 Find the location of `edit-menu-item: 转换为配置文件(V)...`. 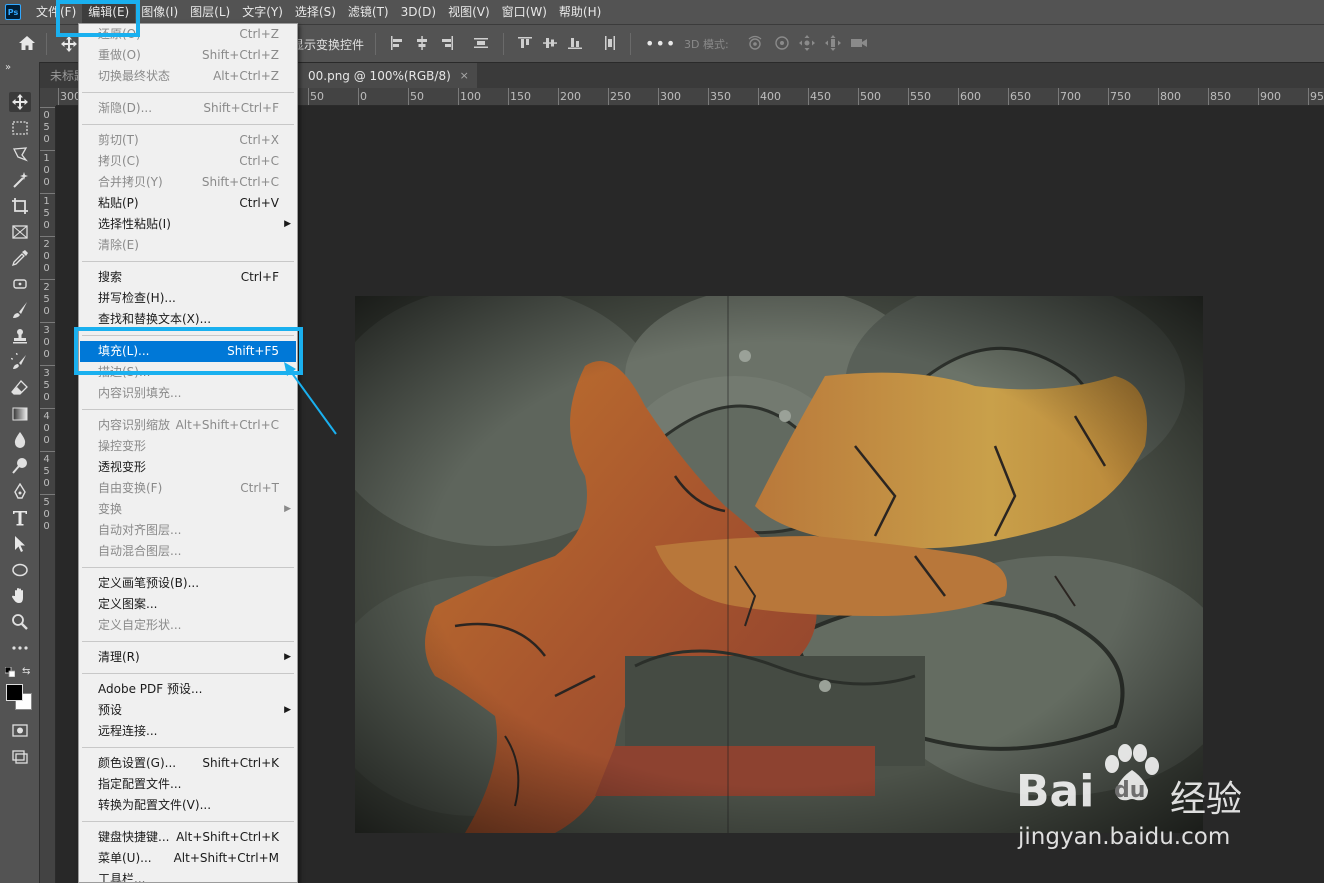

edit-menu-item: 转换为配置文件(V)... is located at coordinates (188, 805).